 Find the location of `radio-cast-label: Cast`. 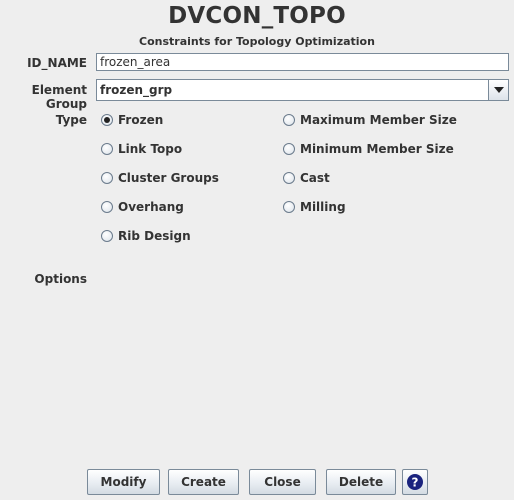

radio-cast-label: Cast is located at coordinates (315, 178).